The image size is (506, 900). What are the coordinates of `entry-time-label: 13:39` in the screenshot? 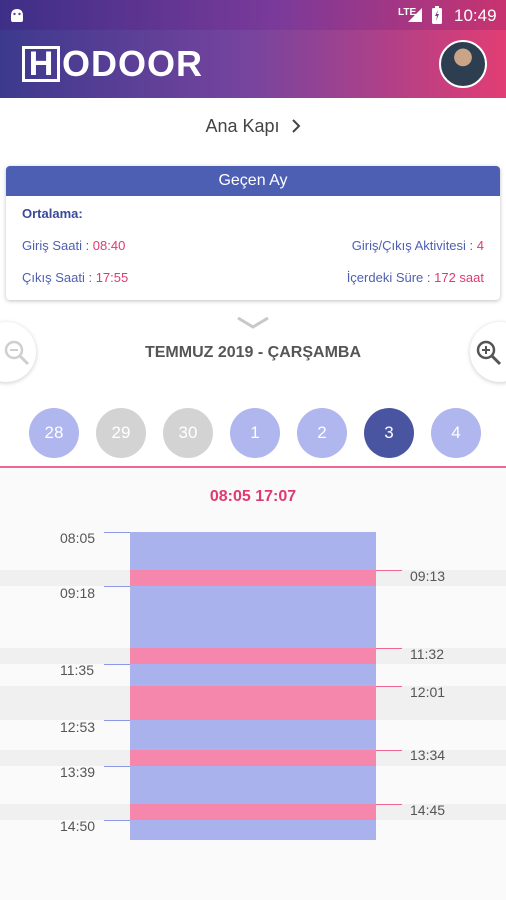 It's located at (78, 772).